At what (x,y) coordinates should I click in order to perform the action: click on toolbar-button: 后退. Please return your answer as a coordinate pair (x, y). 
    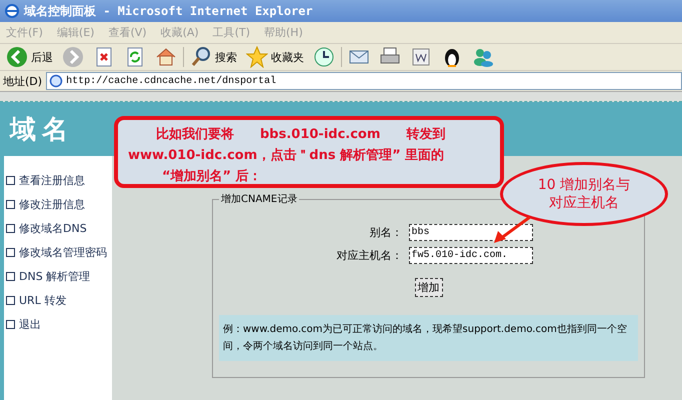
    Looking at the image, I should click on (29, 57).